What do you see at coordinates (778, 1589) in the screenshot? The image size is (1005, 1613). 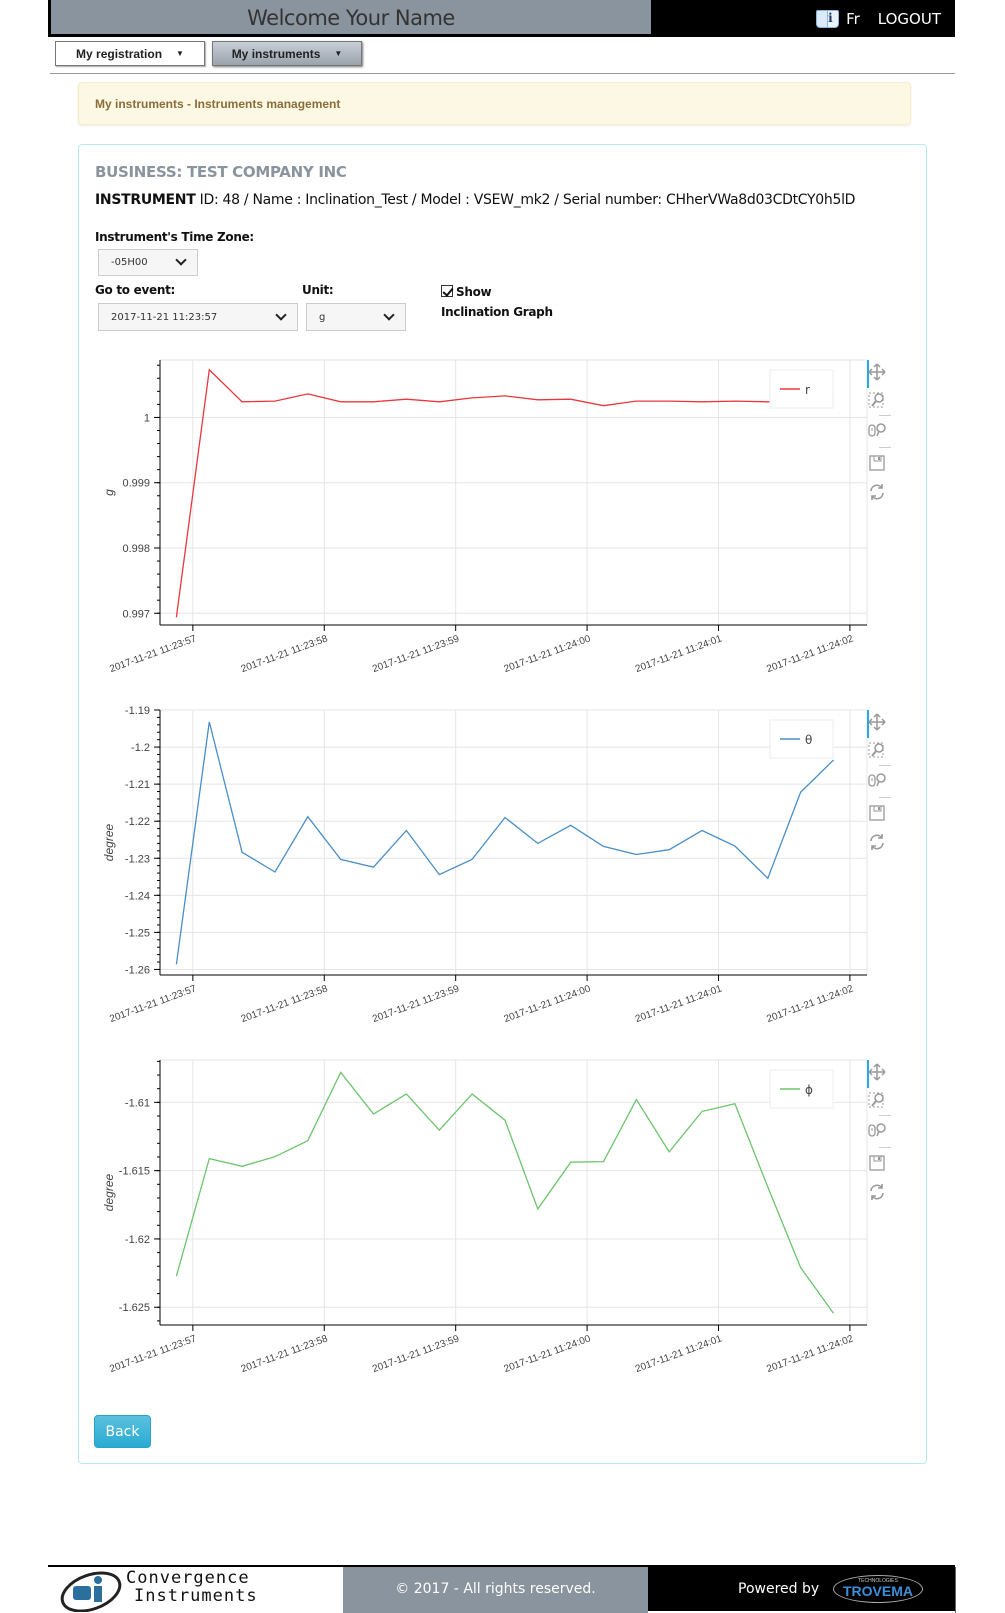 I see `powered-by: Powered by` at bounding box center [778, 1589].